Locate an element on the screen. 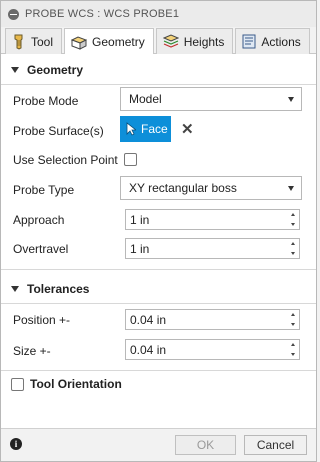 The height and width of the screenshot is (462, 320). size-tolerance-value: 0.04 in is located at coordinates (148, 349).